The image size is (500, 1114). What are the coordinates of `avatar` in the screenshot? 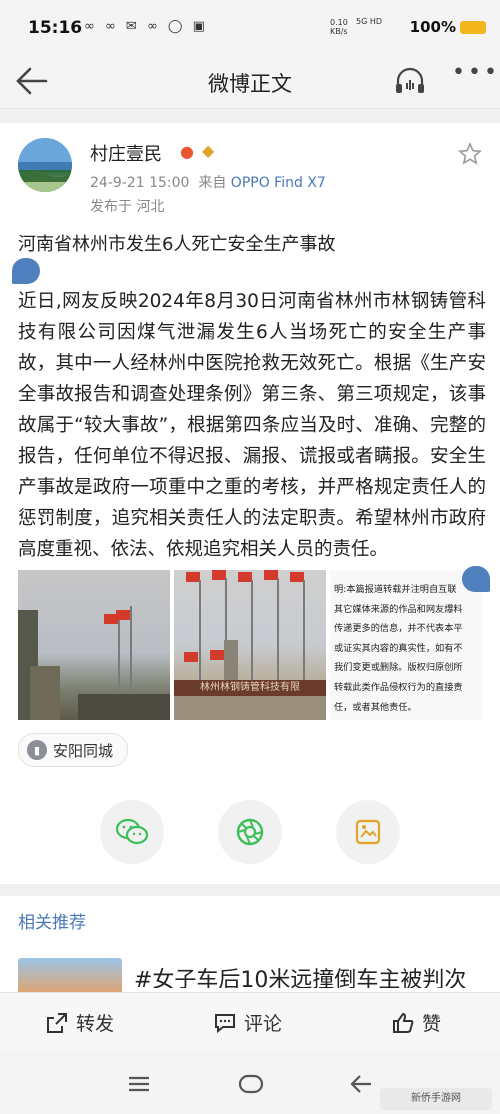 It's located at (45, 165).